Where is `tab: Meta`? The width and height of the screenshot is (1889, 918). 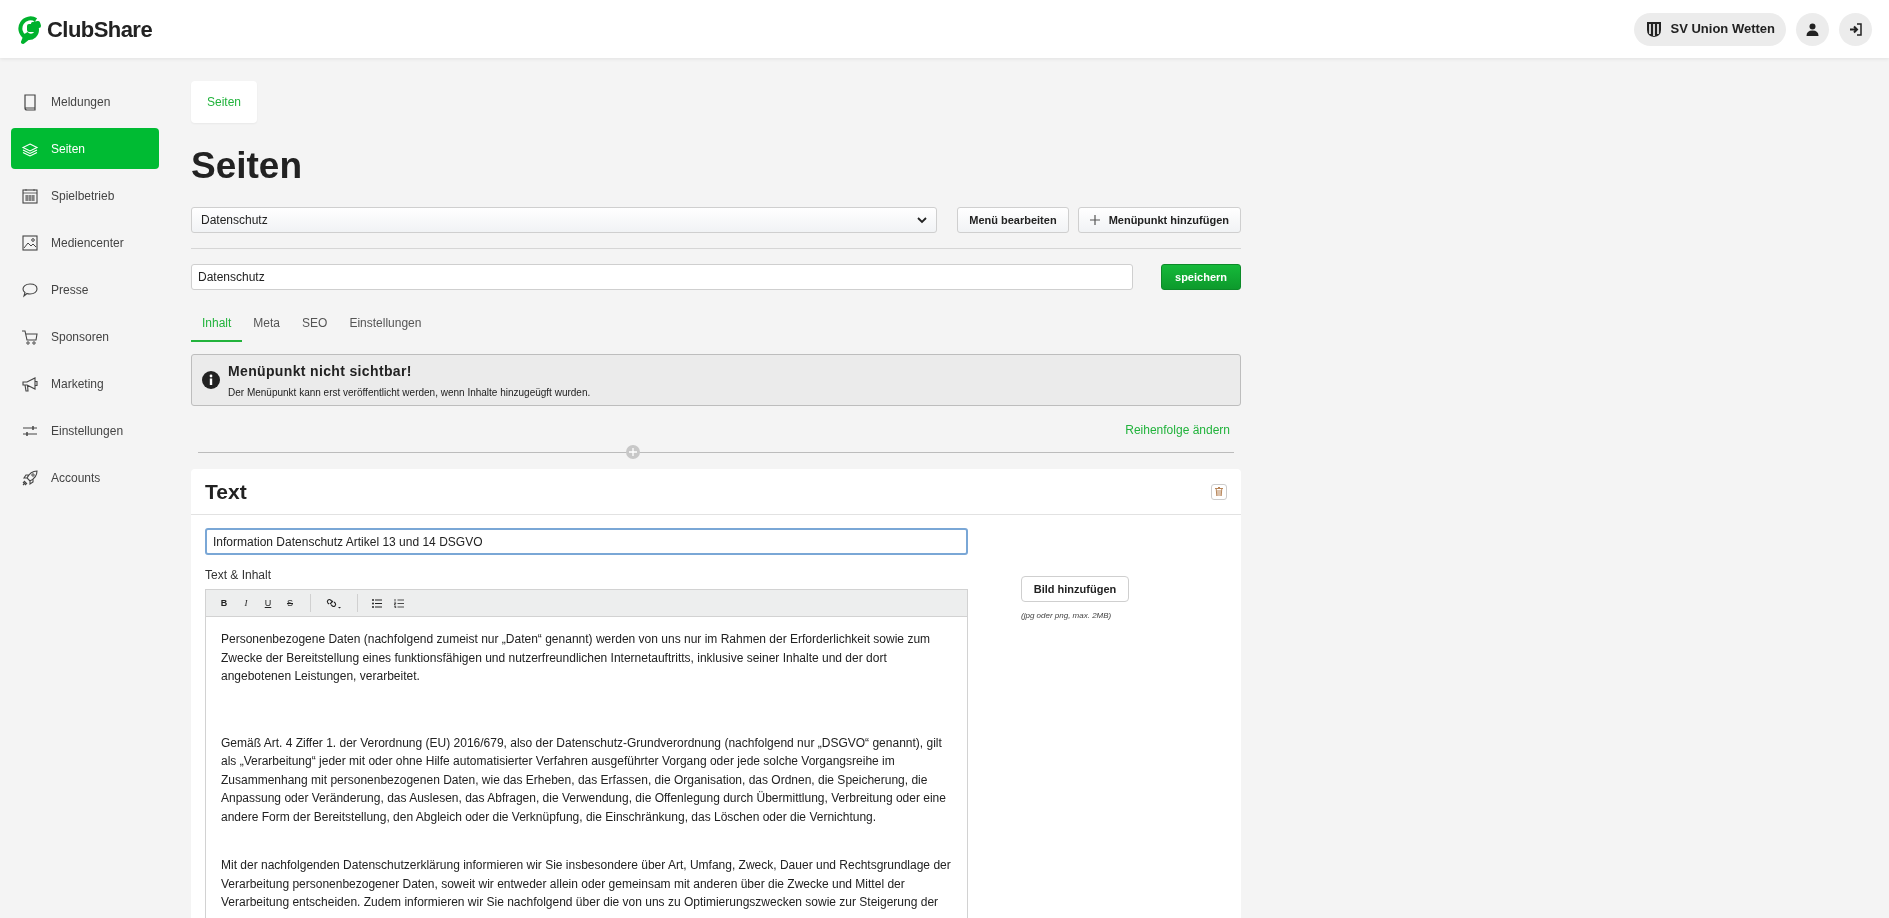
tab: Meta is located at coordinates (267, 328).